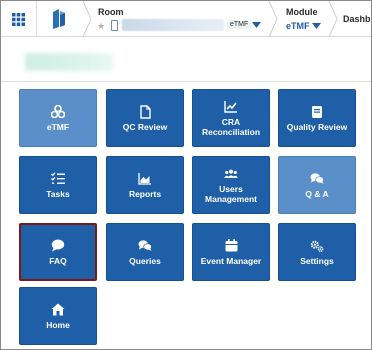 This screenshot has width=372, height=350. What do you see at coordinates (316, 26) in the screenshot?
I see `module-dropdown-caret-icon` at bounding box center [316, 26].